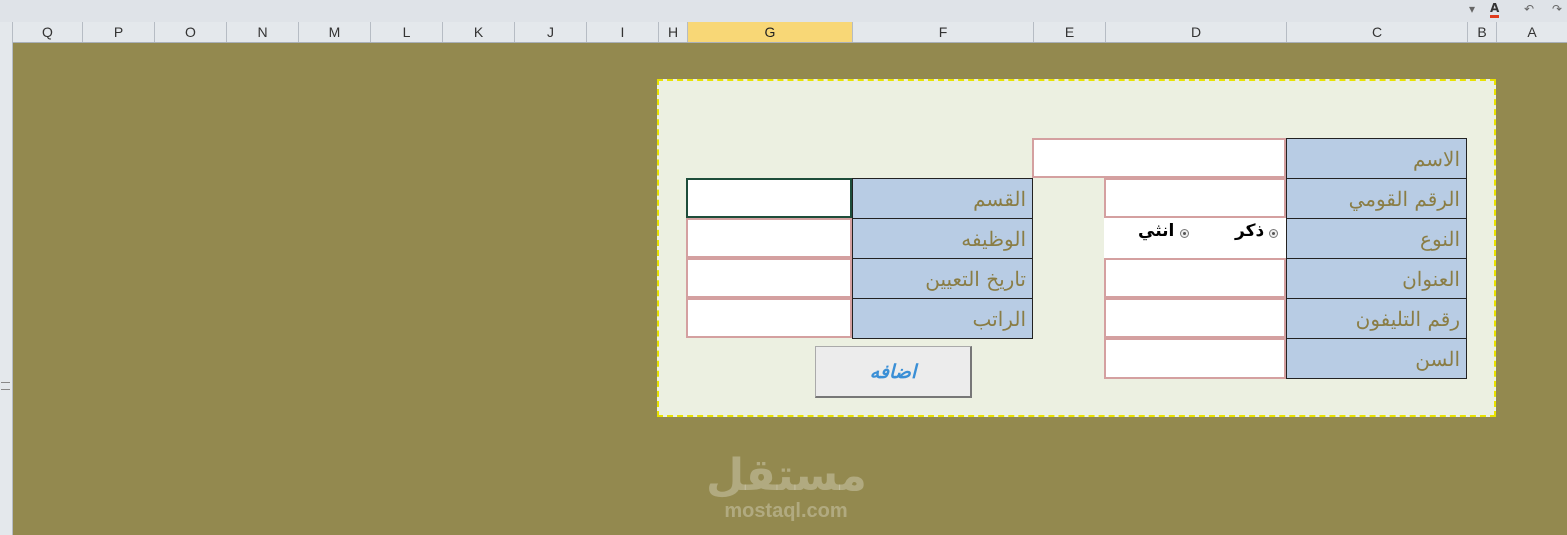 This screenshot has width=1567, height=535. What do you see at coordinates (1156, 231) in the screenshot?
I see `gender-female-label: انثي` at bounding box center [1156, 231].